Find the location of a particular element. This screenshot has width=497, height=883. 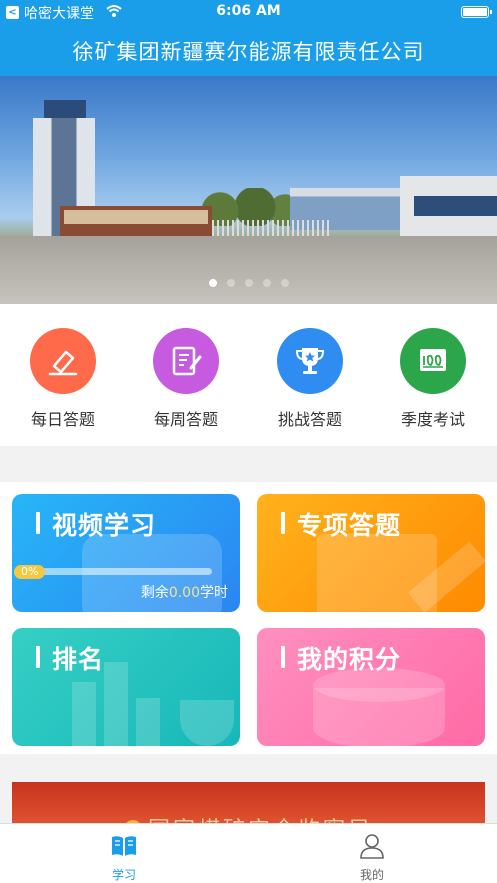

tab-bar: 学习 我的 is located at coordinates (248, 853).